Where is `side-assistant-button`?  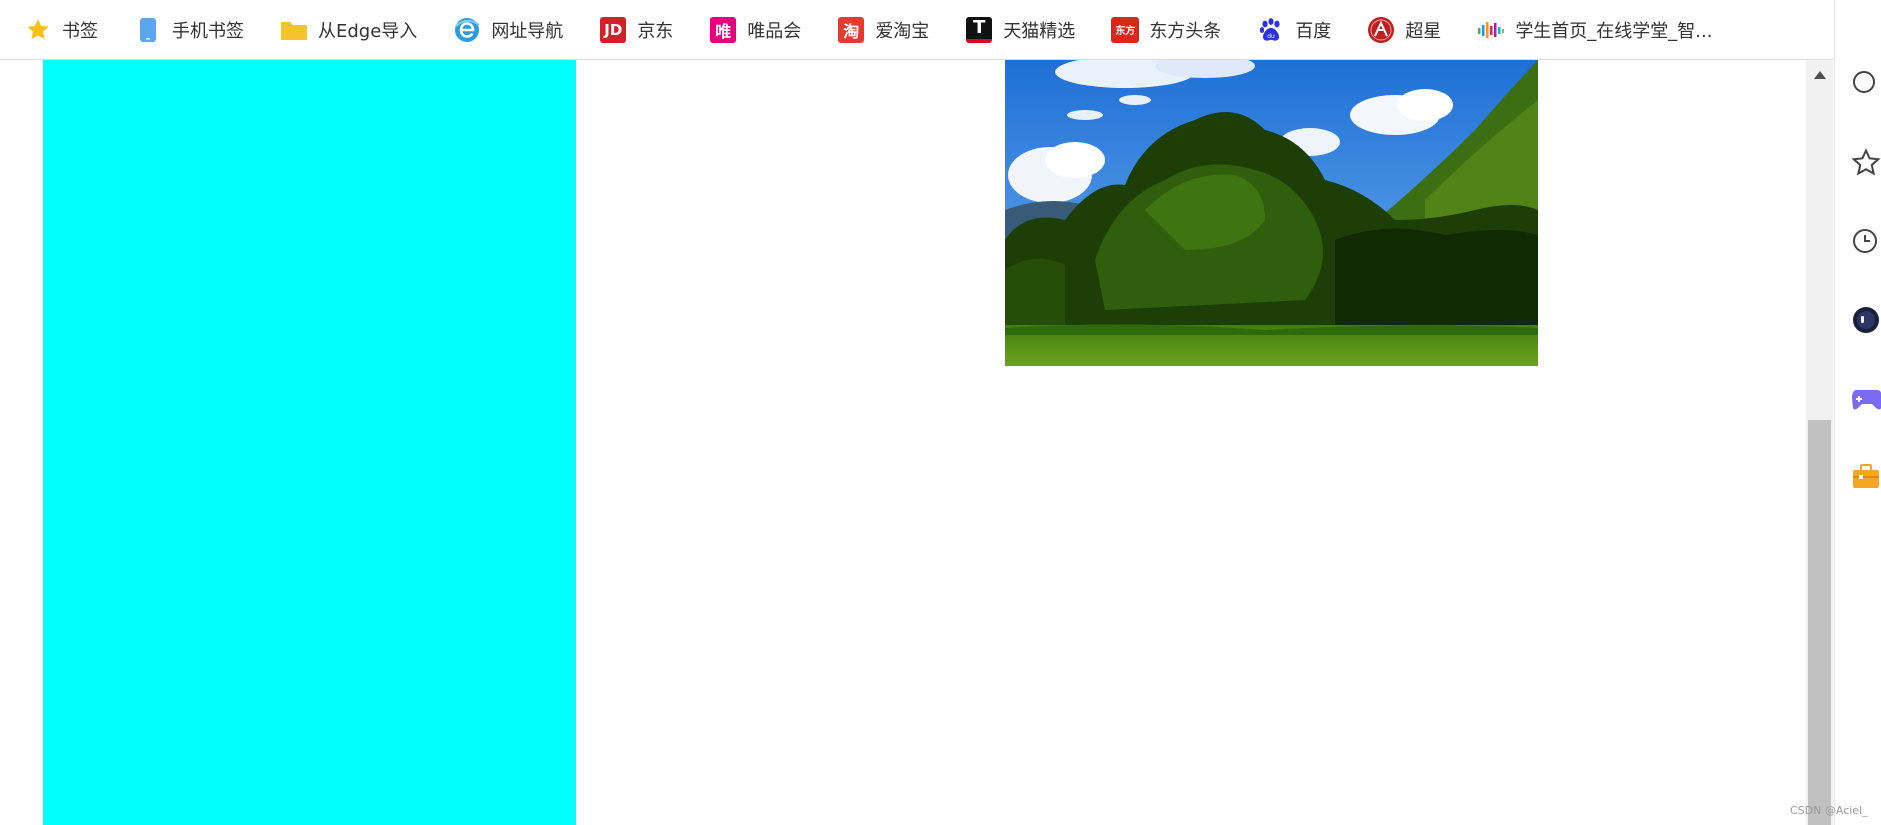 side-assistant-button is located at coordinates (1866, 322).